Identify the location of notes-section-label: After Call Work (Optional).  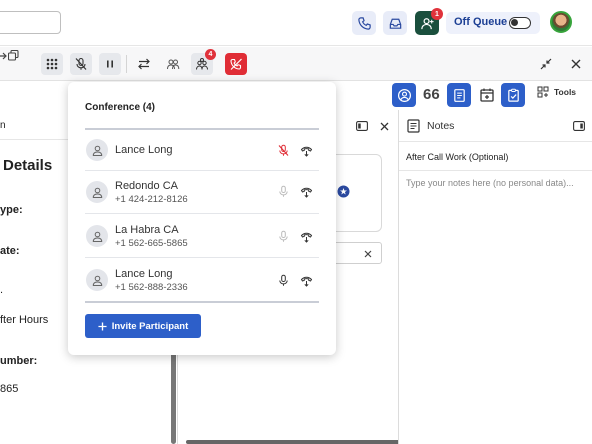
(457, 157).